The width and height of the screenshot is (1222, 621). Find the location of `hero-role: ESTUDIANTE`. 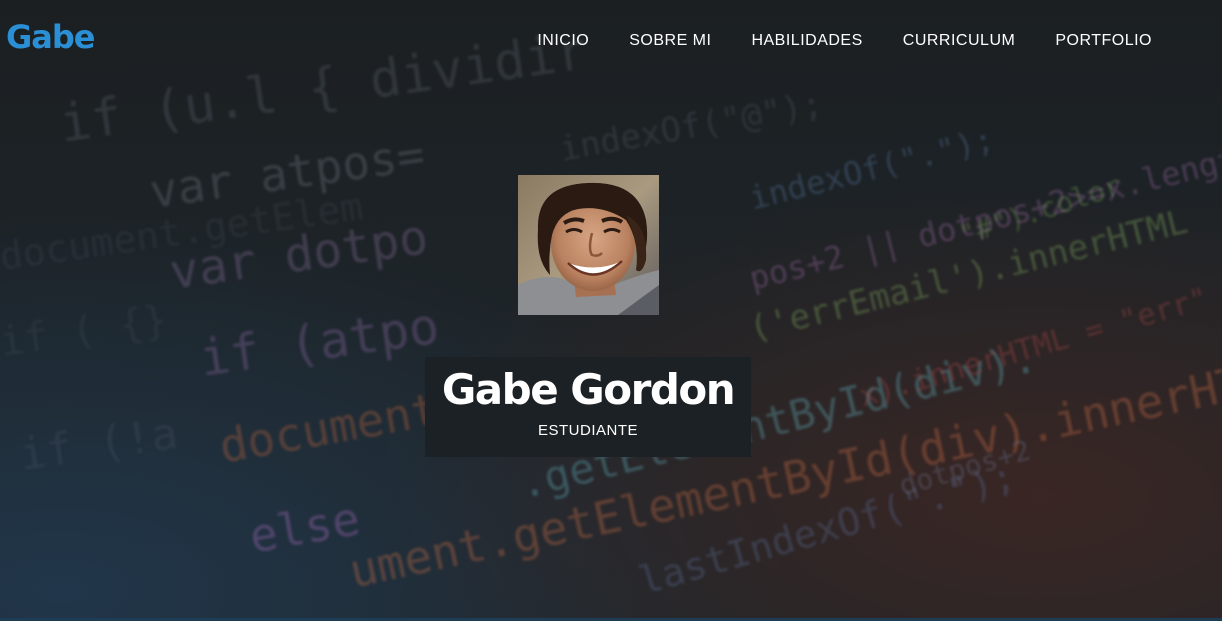

hero-role: ESTUDIANTE is located at coordinates (587, 430).